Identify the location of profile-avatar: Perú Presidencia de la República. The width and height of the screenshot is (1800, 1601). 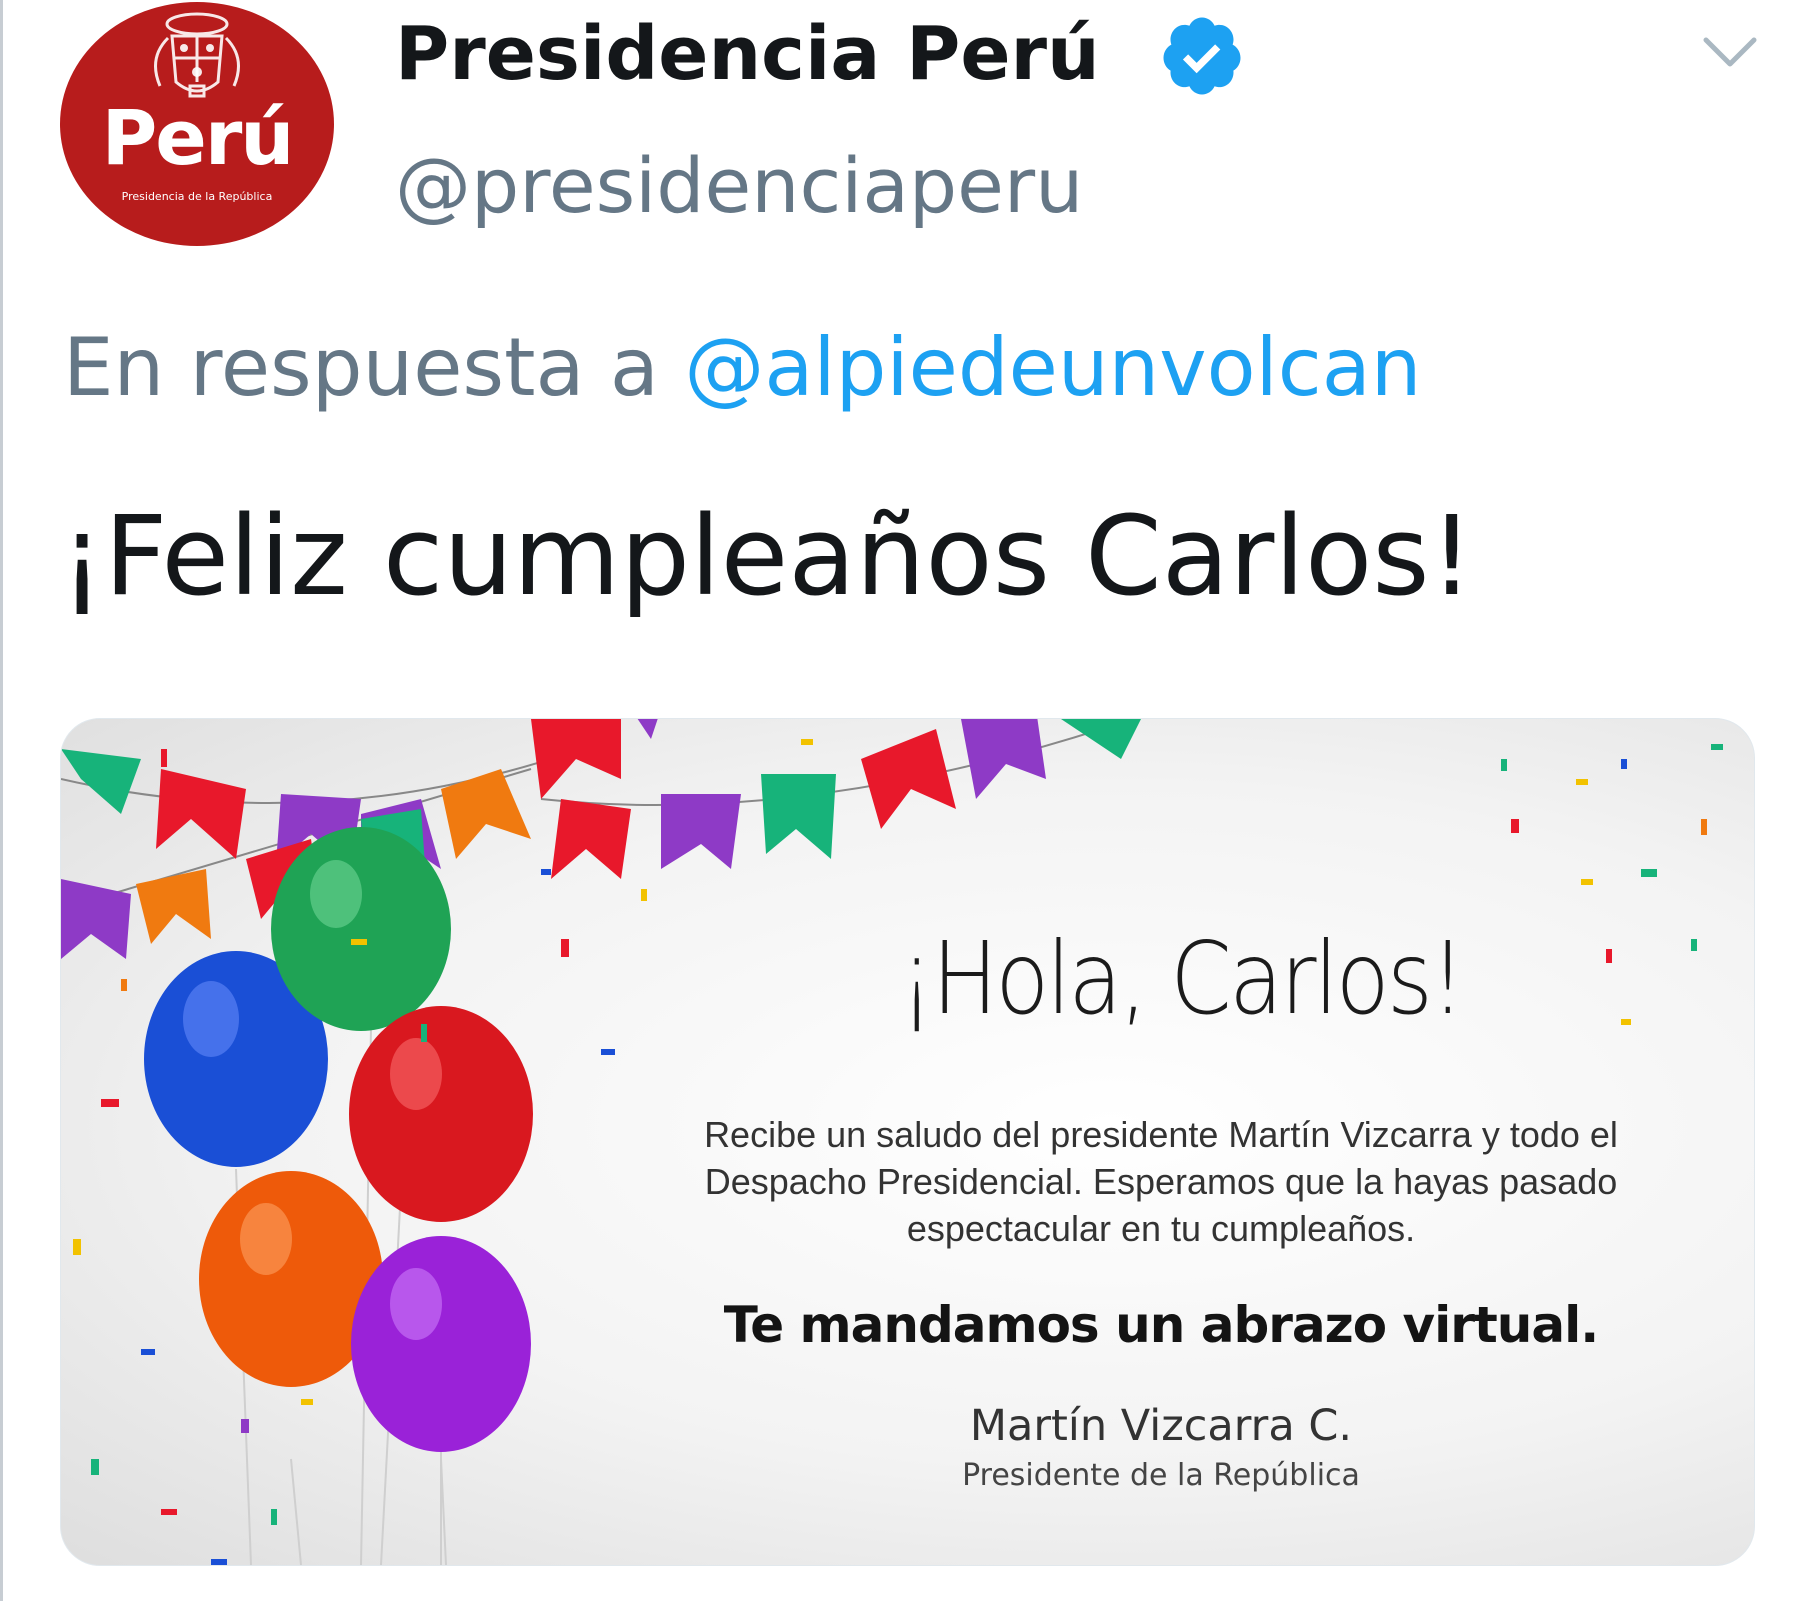
(197, 124).